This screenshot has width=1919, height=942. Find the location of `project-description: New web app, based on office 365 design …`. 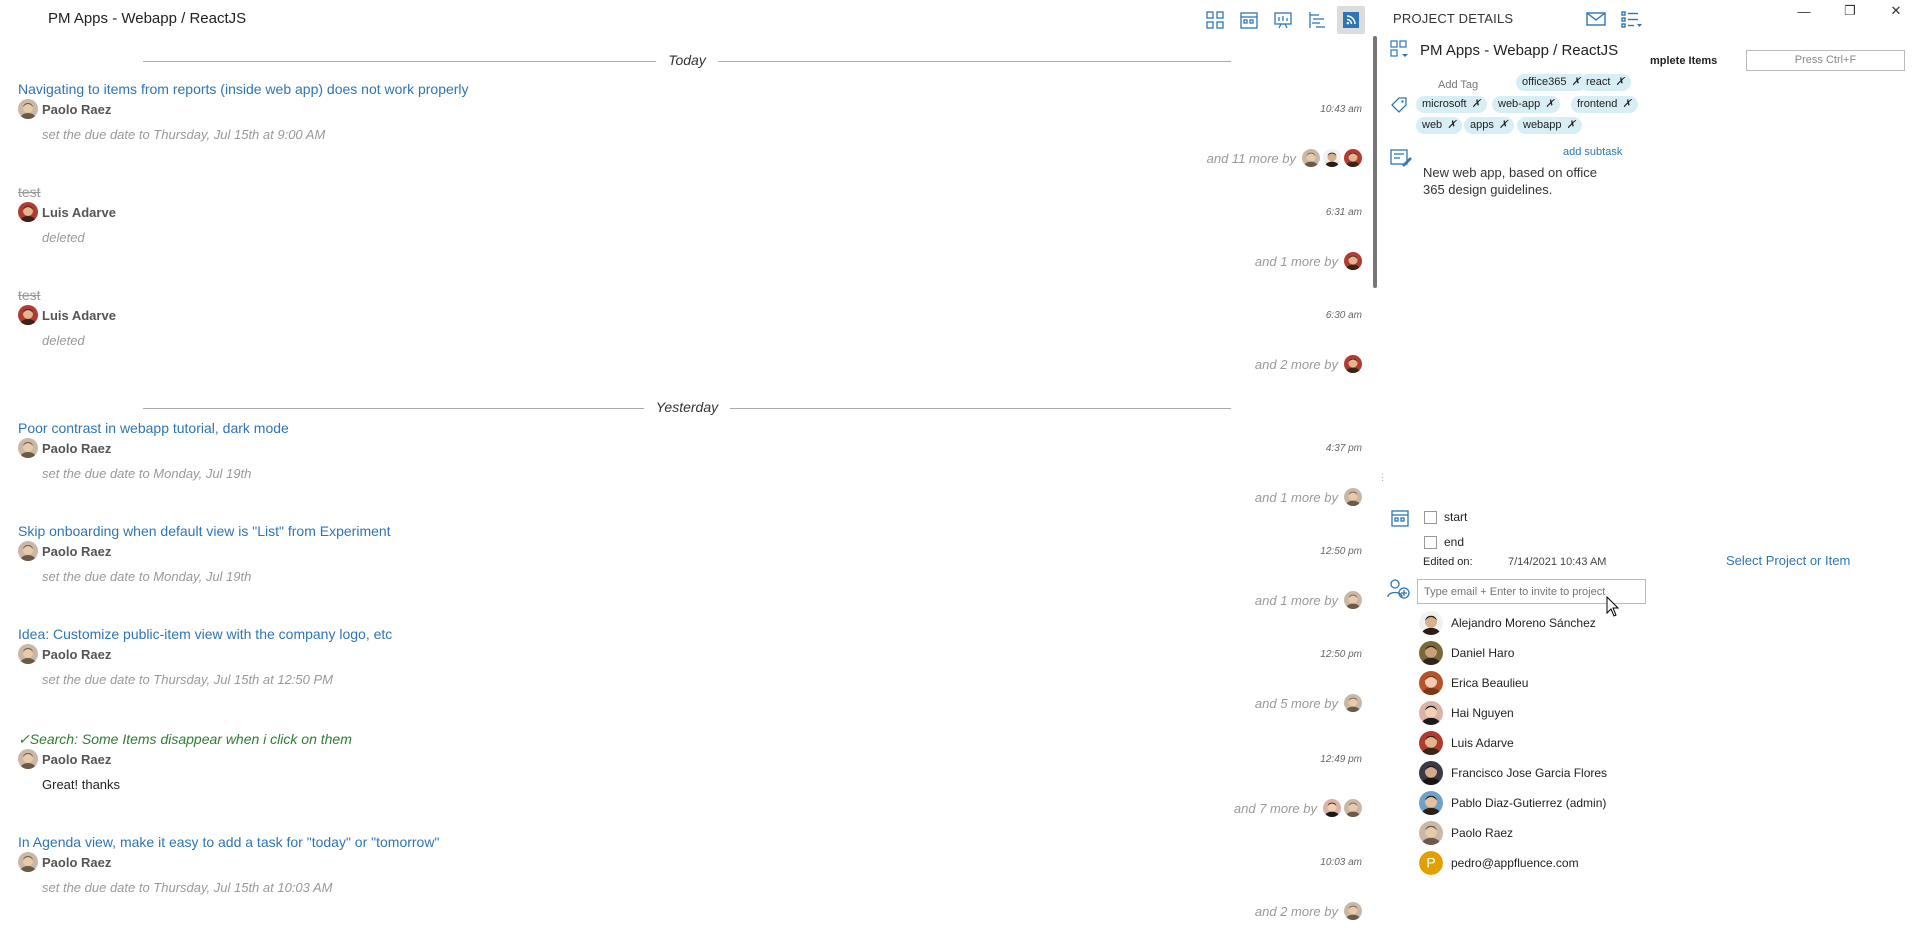

project-description: New web app, based on office 365 design … is located at coordinates (1518, 181).